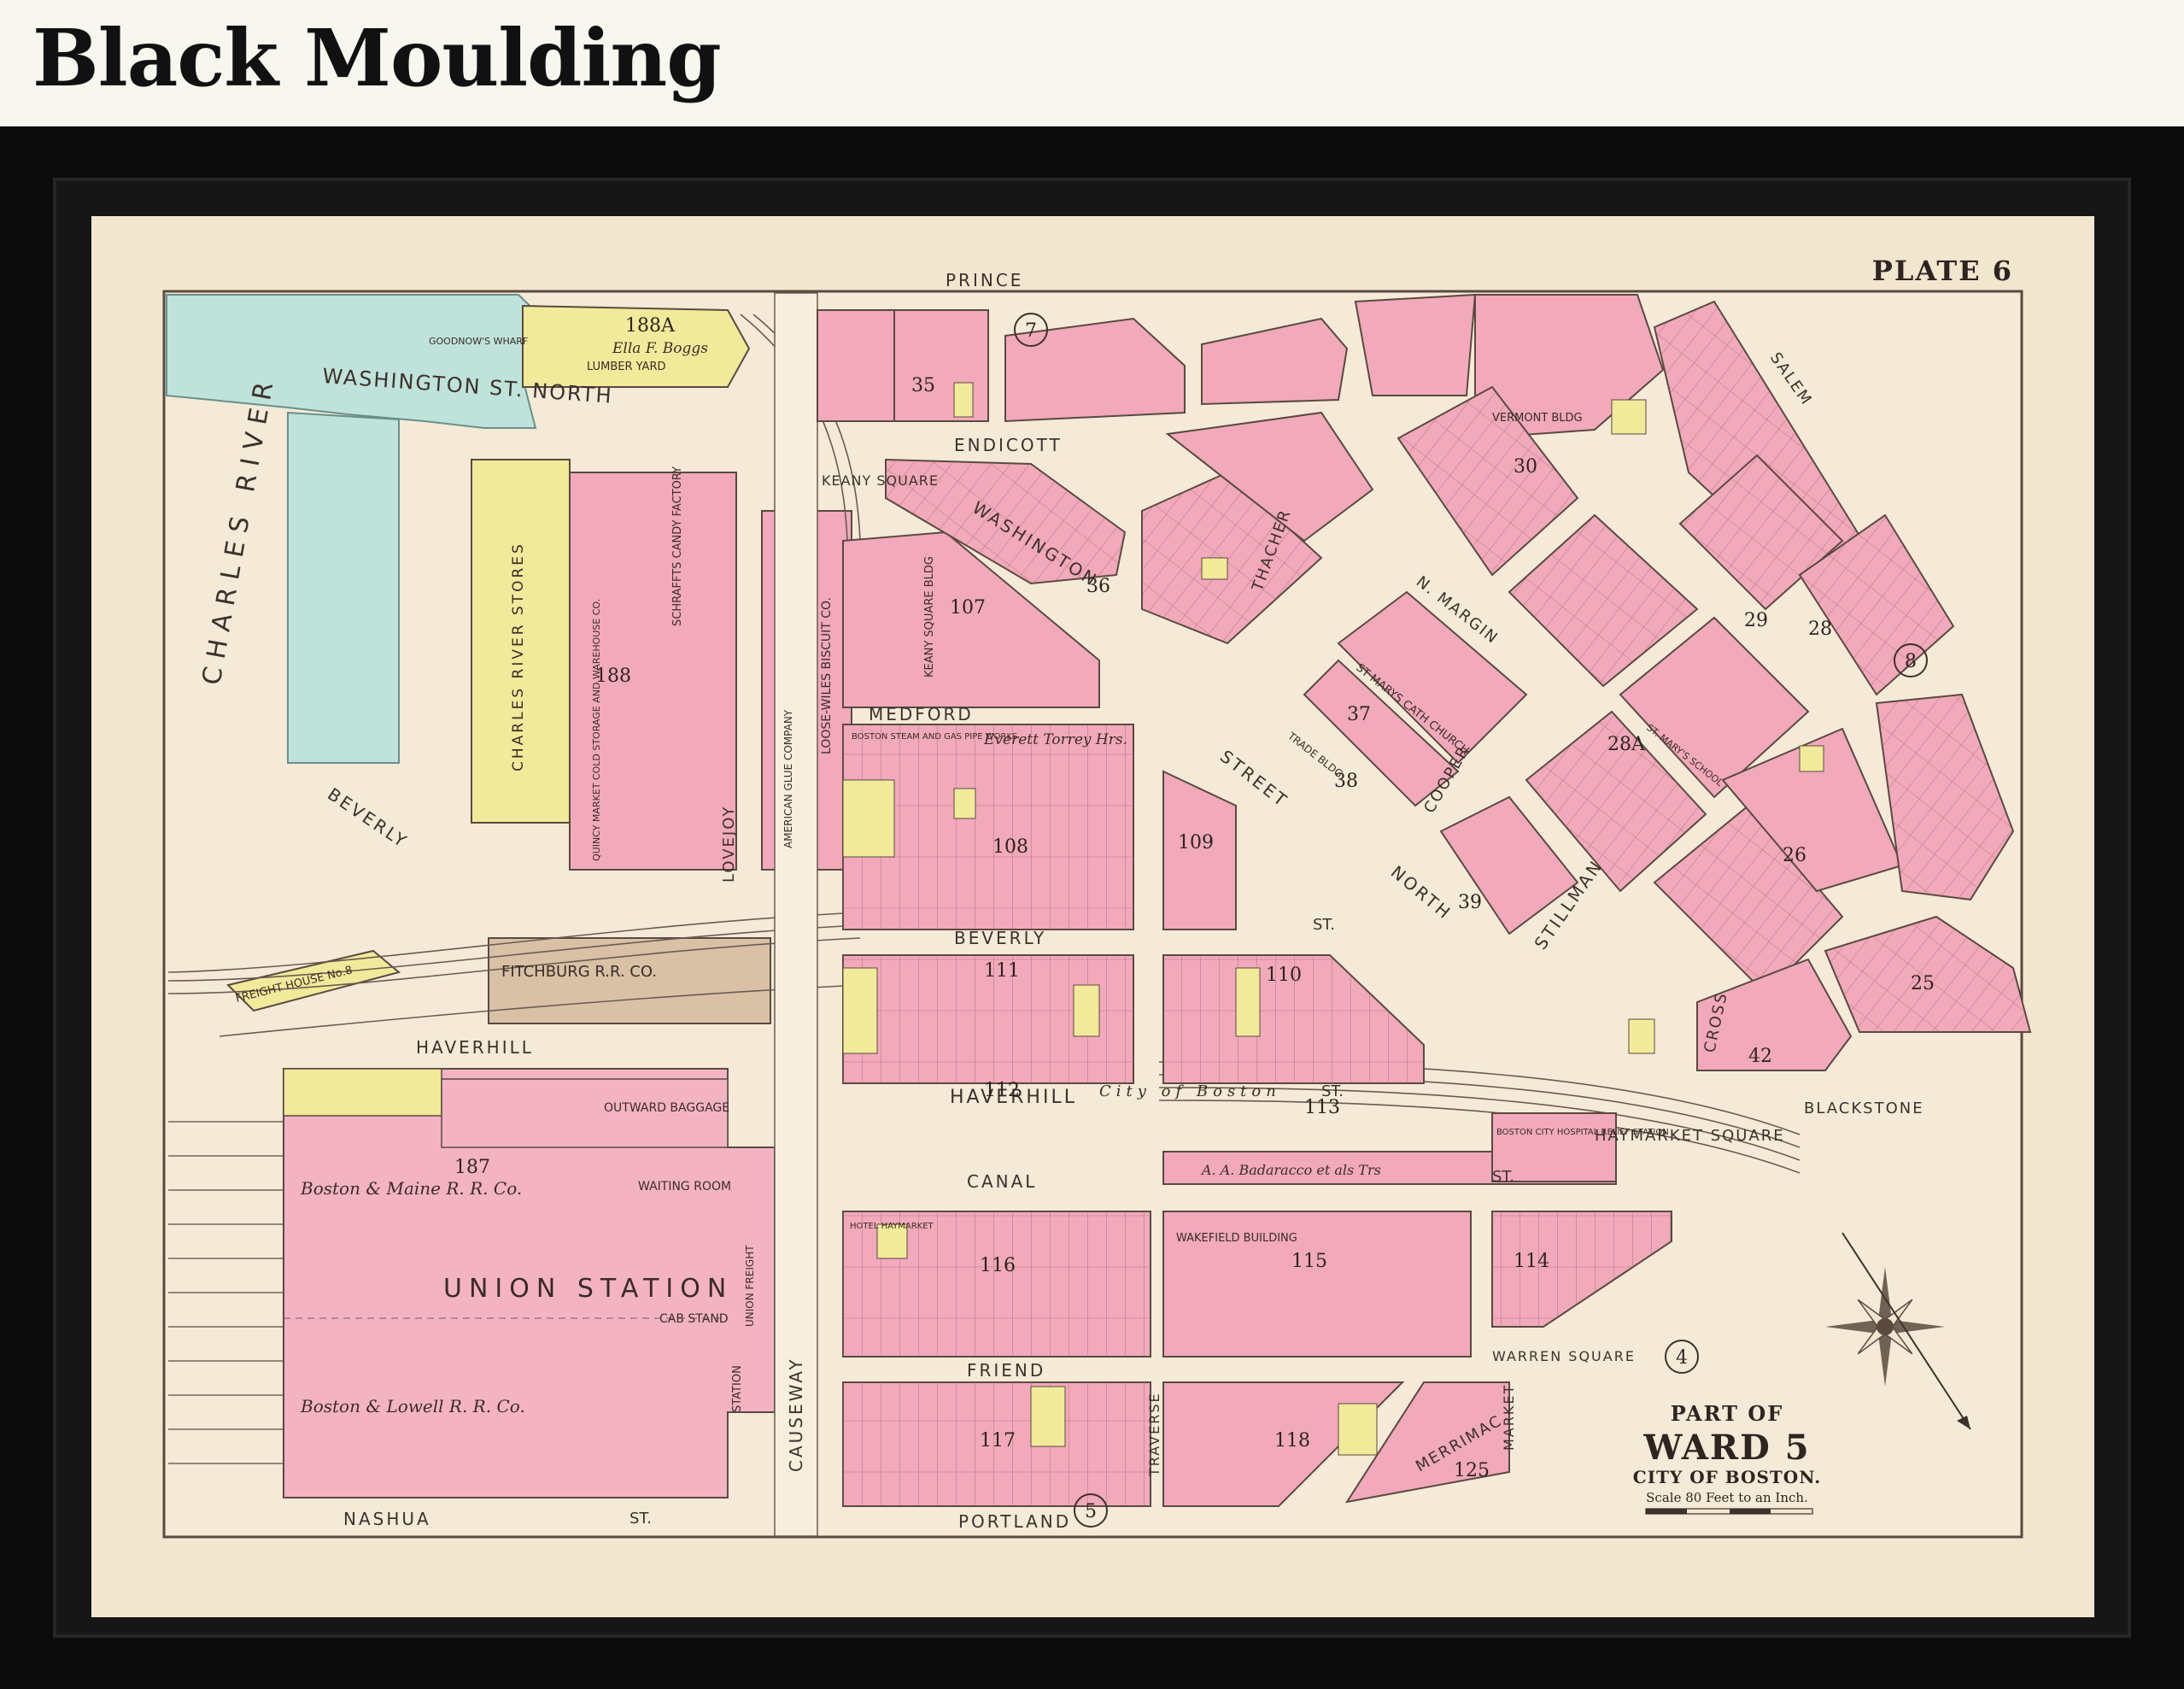 The image size is (2184, 1689). I want to click on label-hotel-haymarket: HOTEL HAYMARKET, so click(892, 1226).